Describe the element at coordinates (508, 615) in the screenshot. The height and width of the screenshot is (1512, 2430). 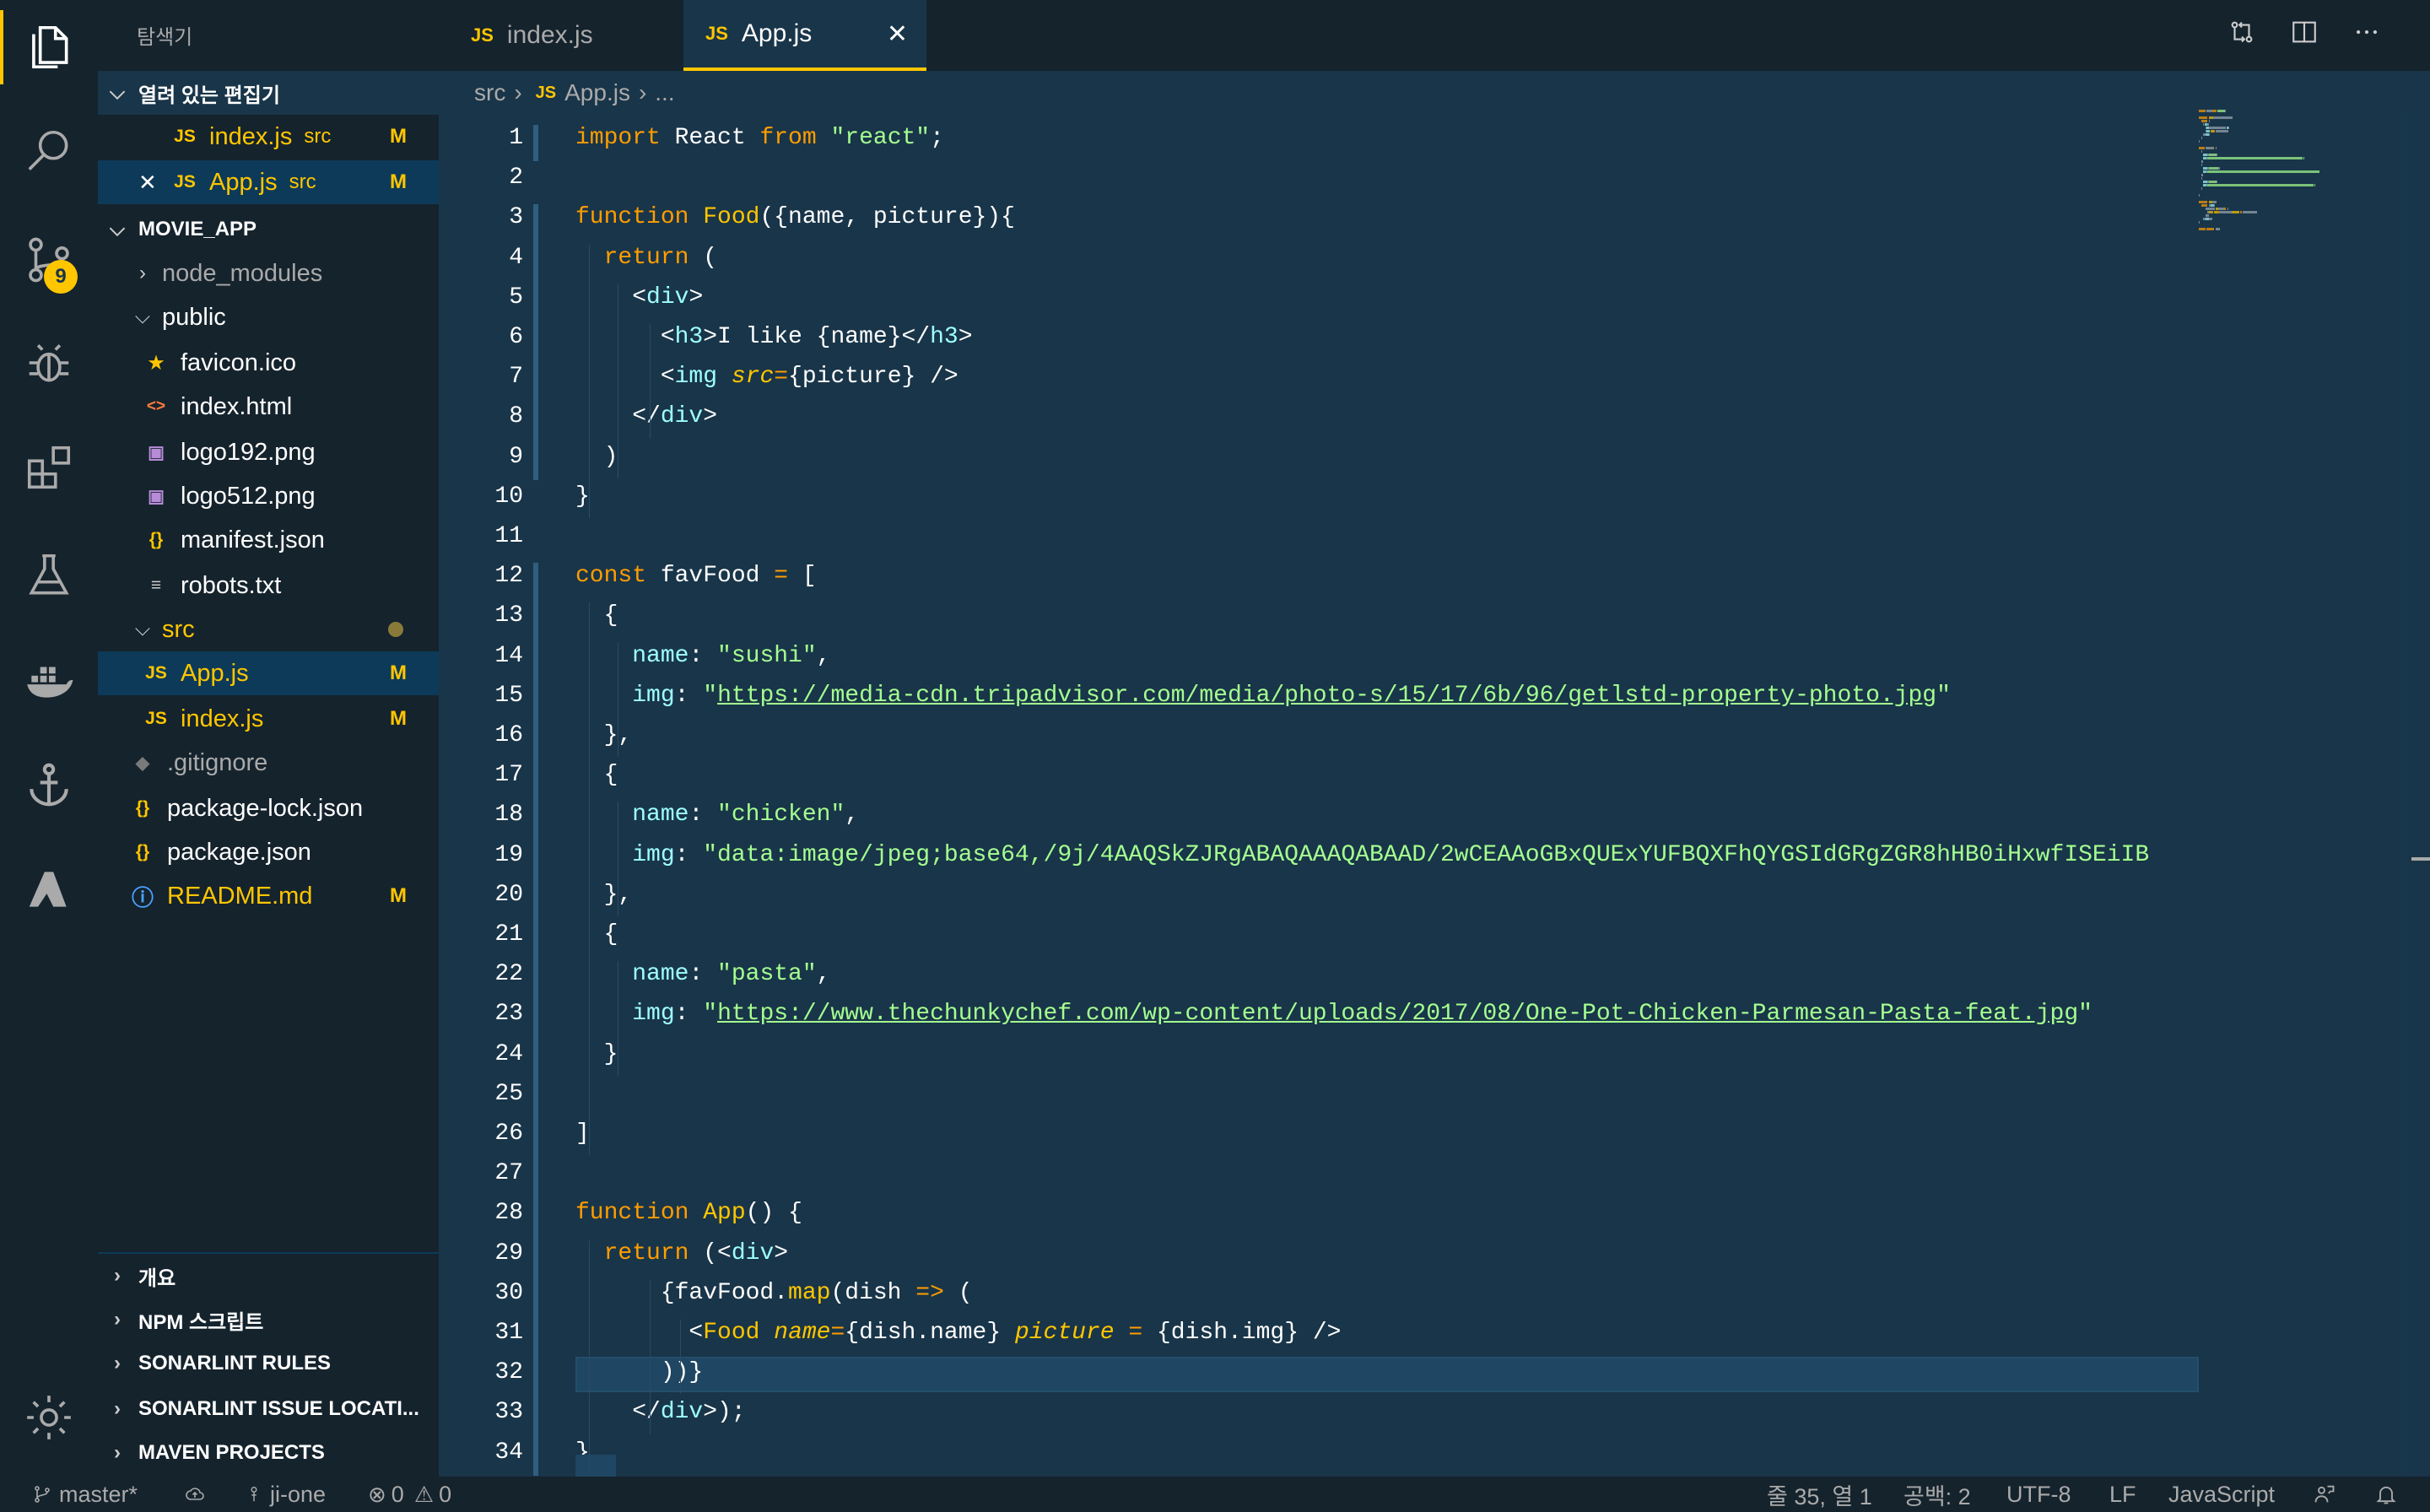
I see `line-number: 13` at that location.